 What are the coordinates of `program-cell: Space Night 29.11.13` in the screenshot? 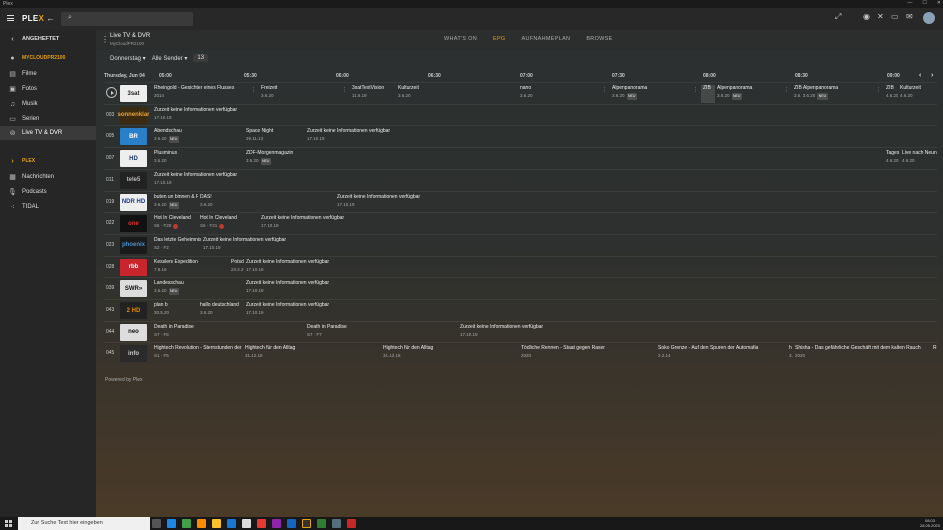 It's located at (274, 137).